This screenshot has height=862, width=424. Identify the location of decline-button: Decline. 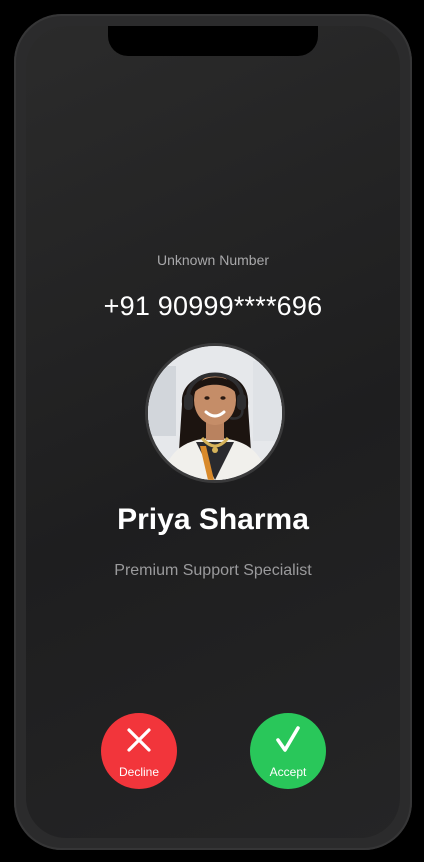
(139, 751).